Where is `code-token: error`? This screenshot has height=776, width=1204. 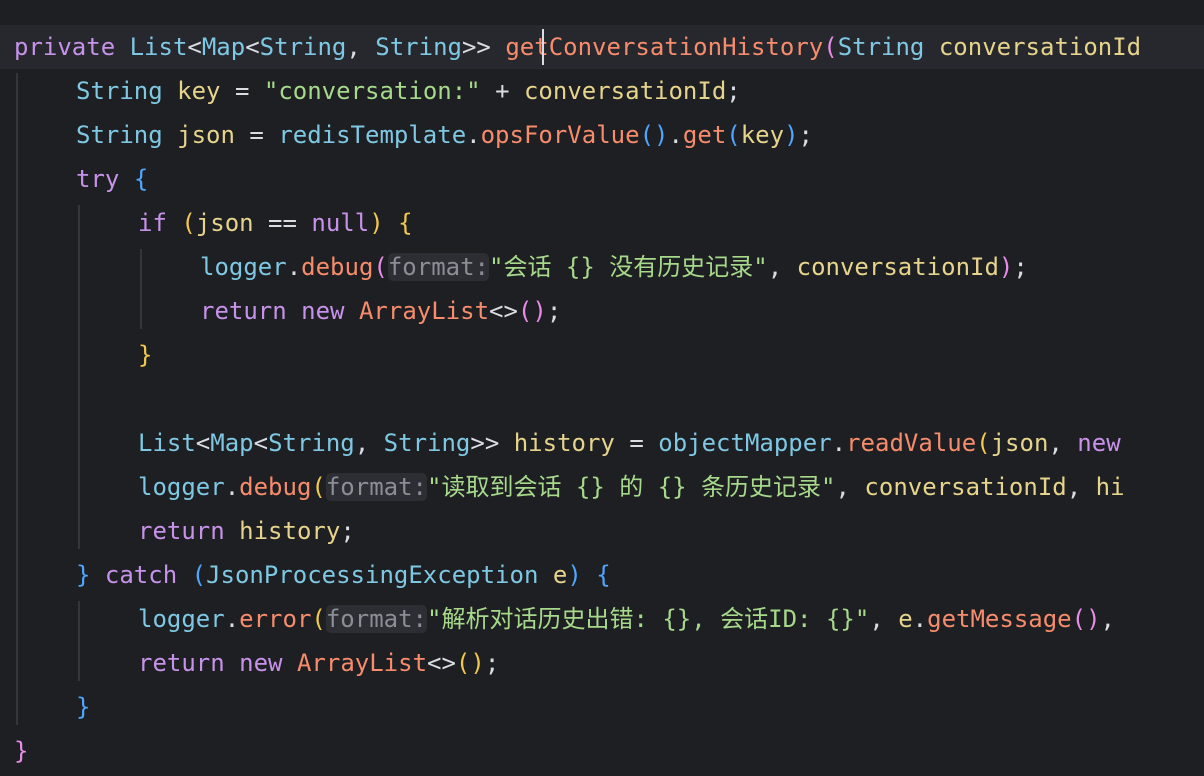 code-token: error is located at coordinates (275, 619).